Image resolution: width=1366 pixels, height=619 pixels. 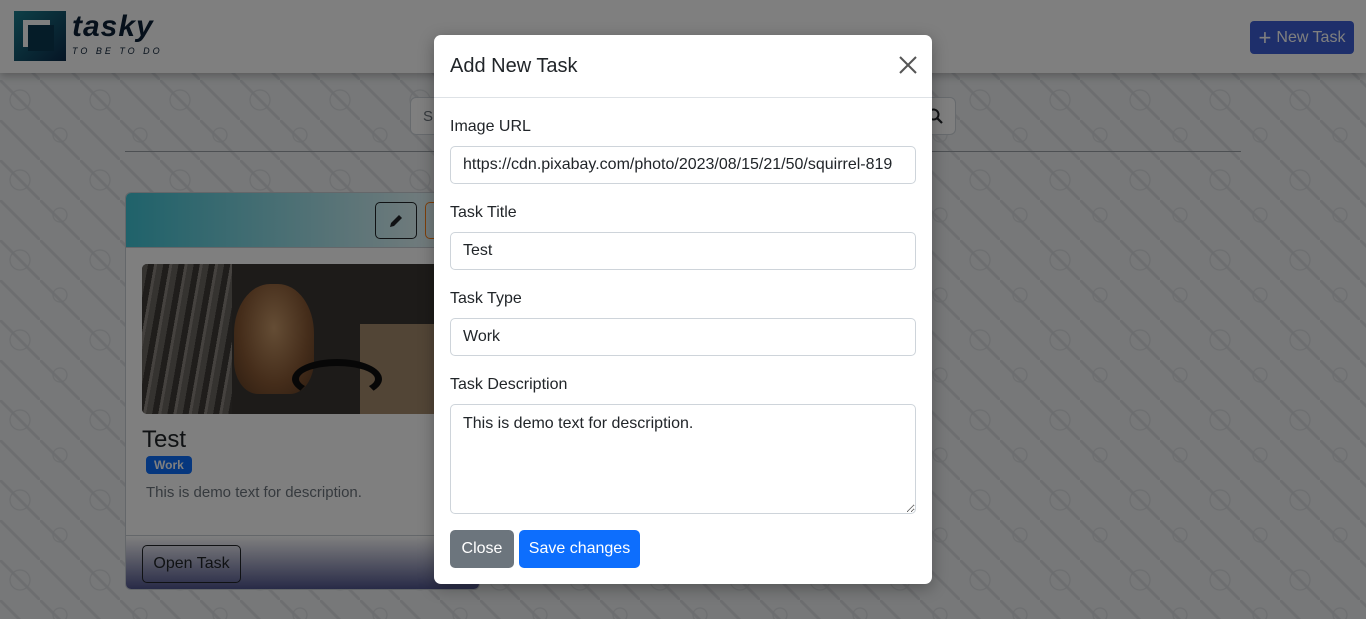 I want to click on task-title-input, so click(x=683, y=251).